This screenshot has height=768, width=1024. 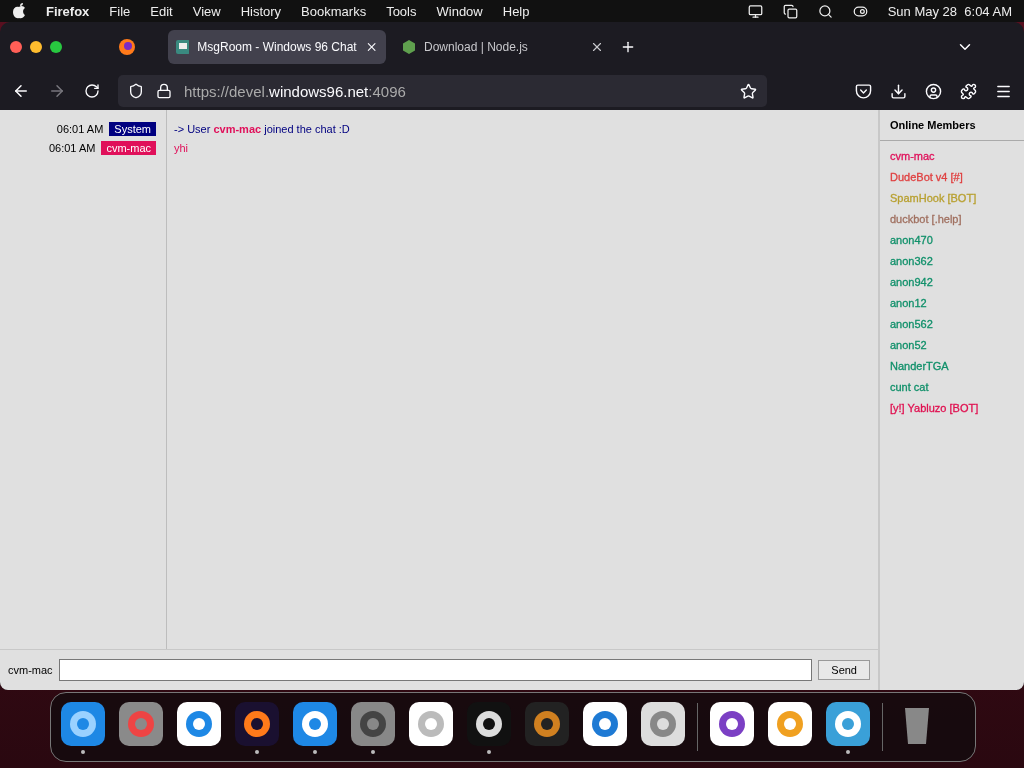 I want to click on message-input, so click(x=435, y=670).